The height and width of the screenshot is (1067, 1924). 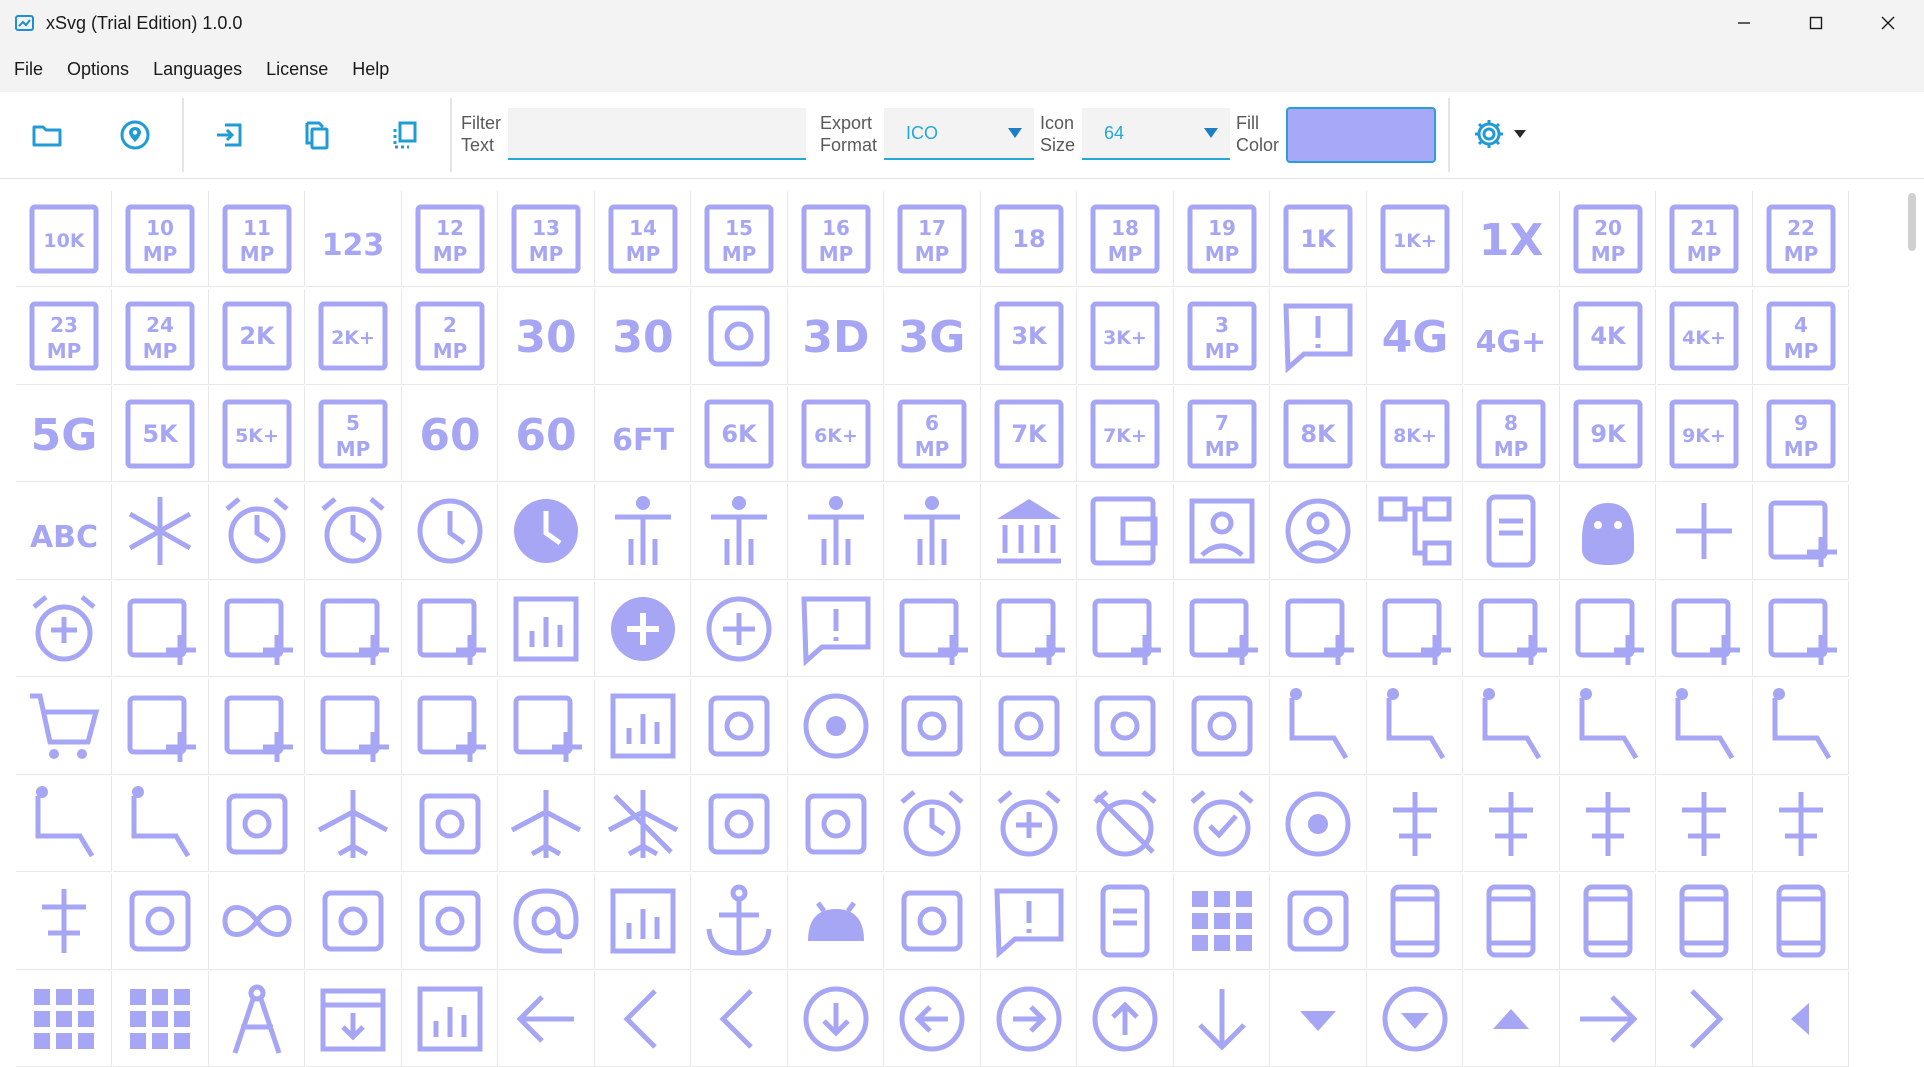 I want to click on icon-cell-airport-shuttle, so click(x=836, y=824).